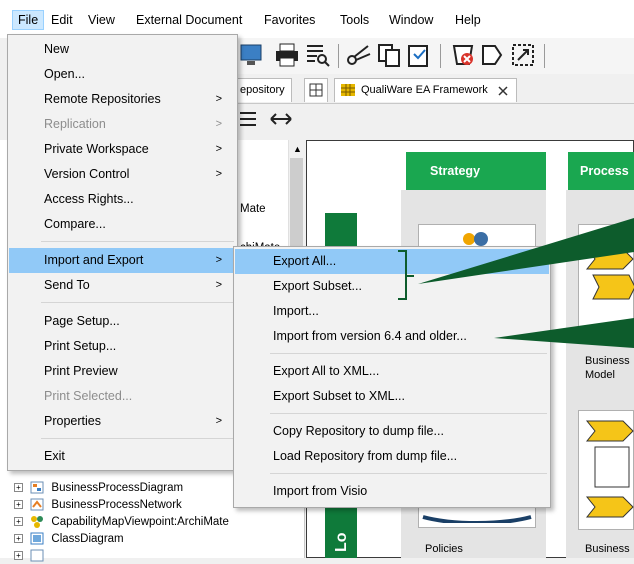  Describe the element at coordinates (122, 456) in the screenshot. I see `menu-item-exit: Exit` at that location.